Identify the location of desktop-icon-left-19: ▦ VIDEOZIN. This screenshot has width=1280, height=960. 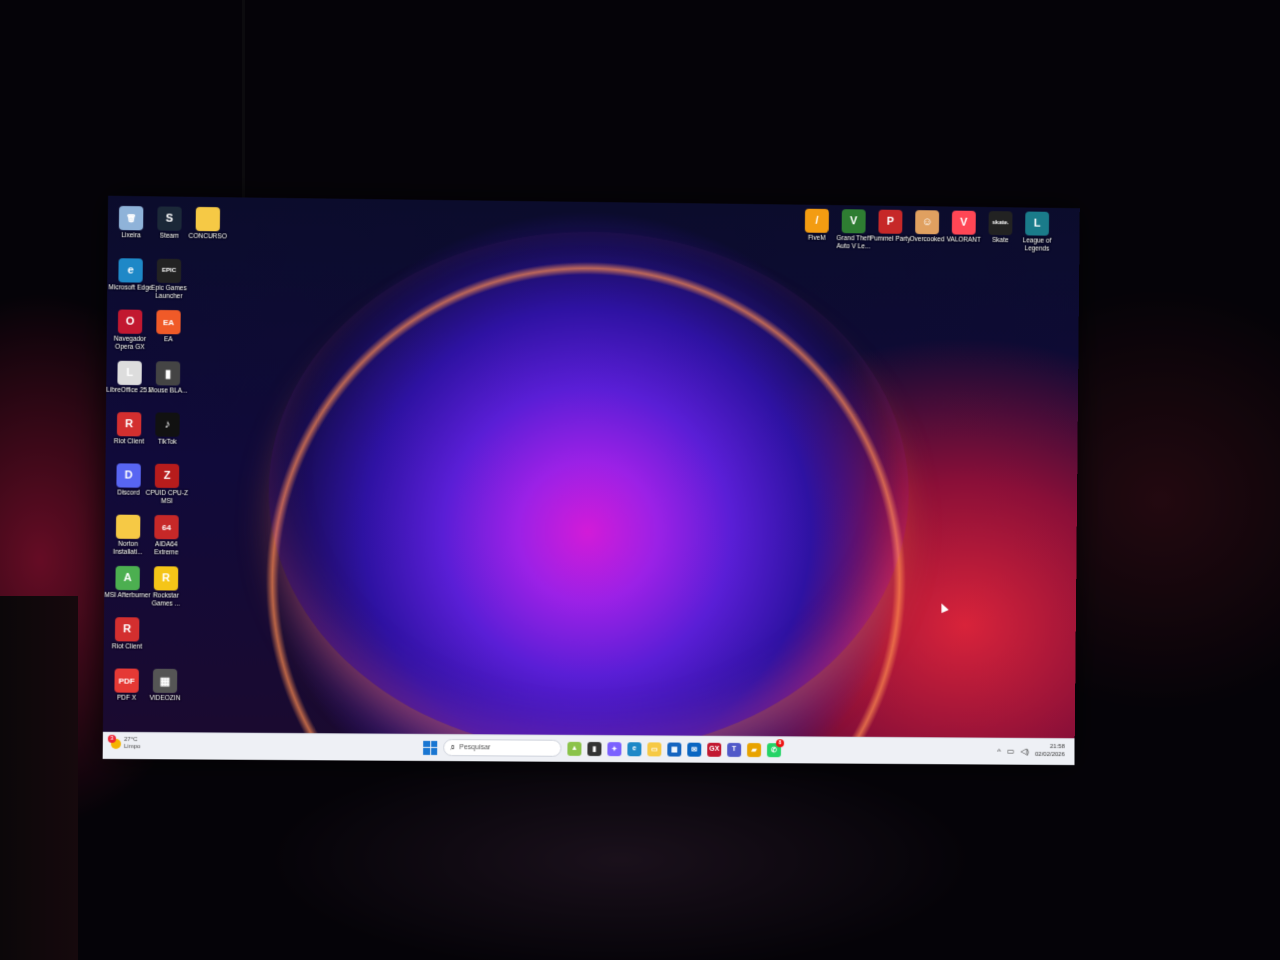
(165, 685).